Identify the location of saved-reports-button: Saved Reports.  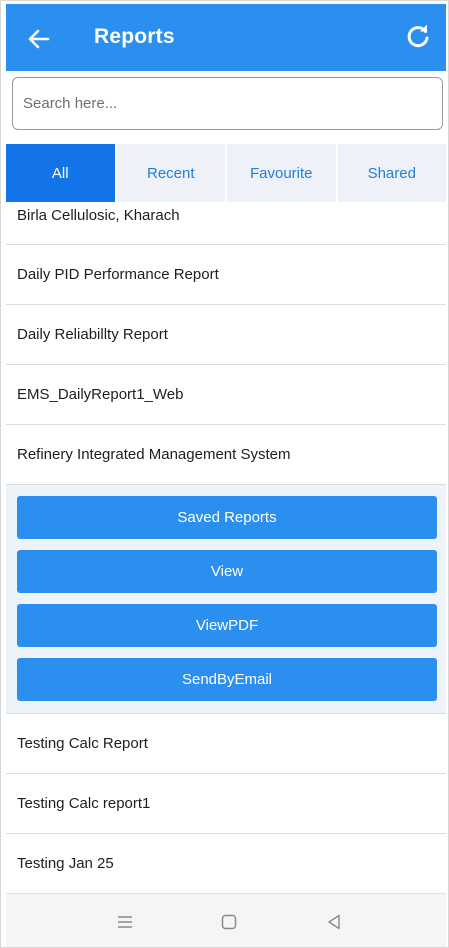
(227, 517).